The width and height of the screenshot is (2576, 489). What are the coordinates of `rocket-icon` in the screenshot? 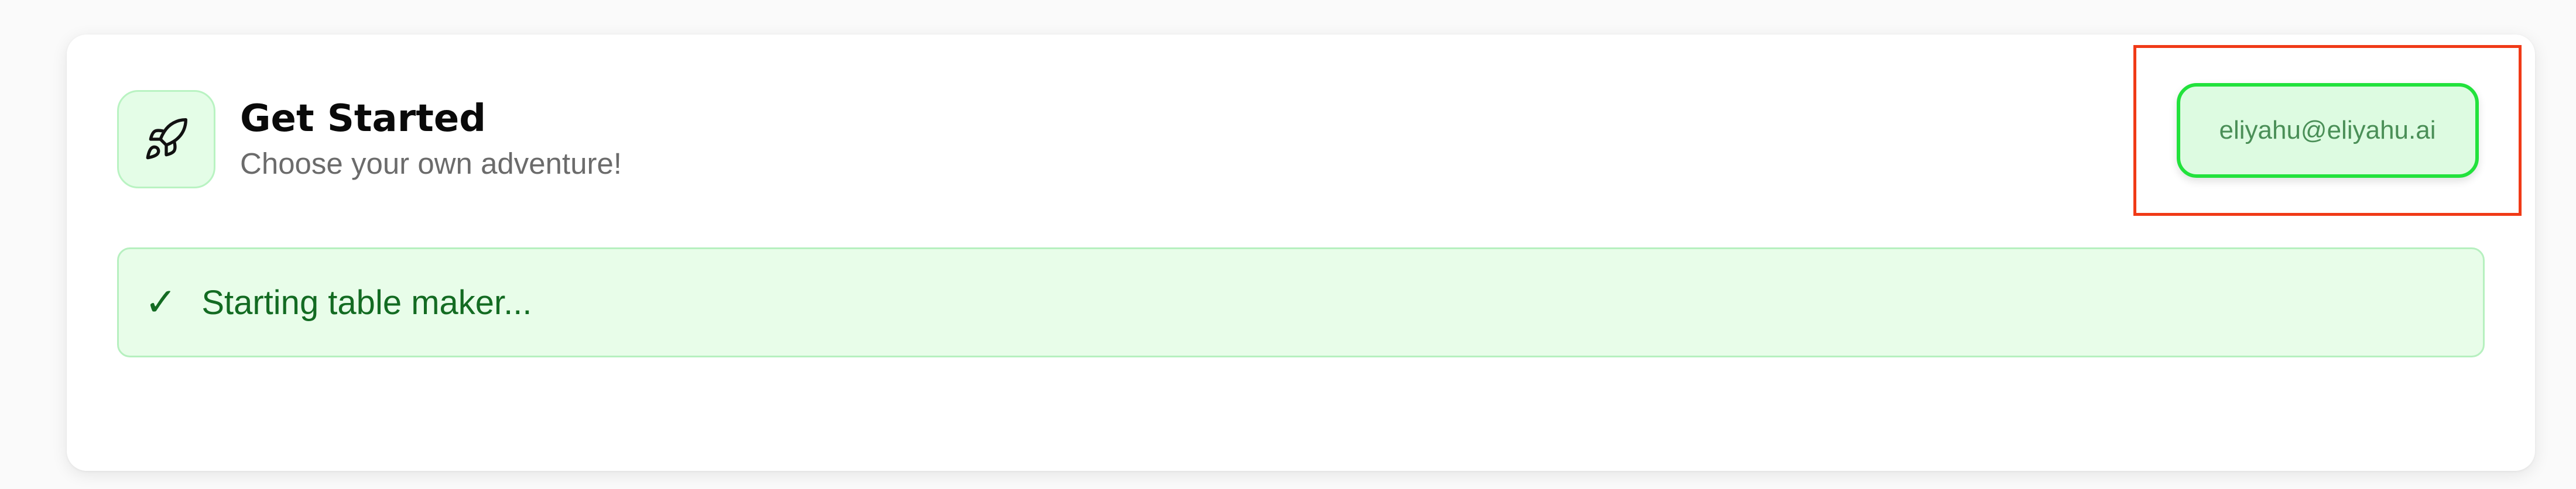 It's located at (166, 139).